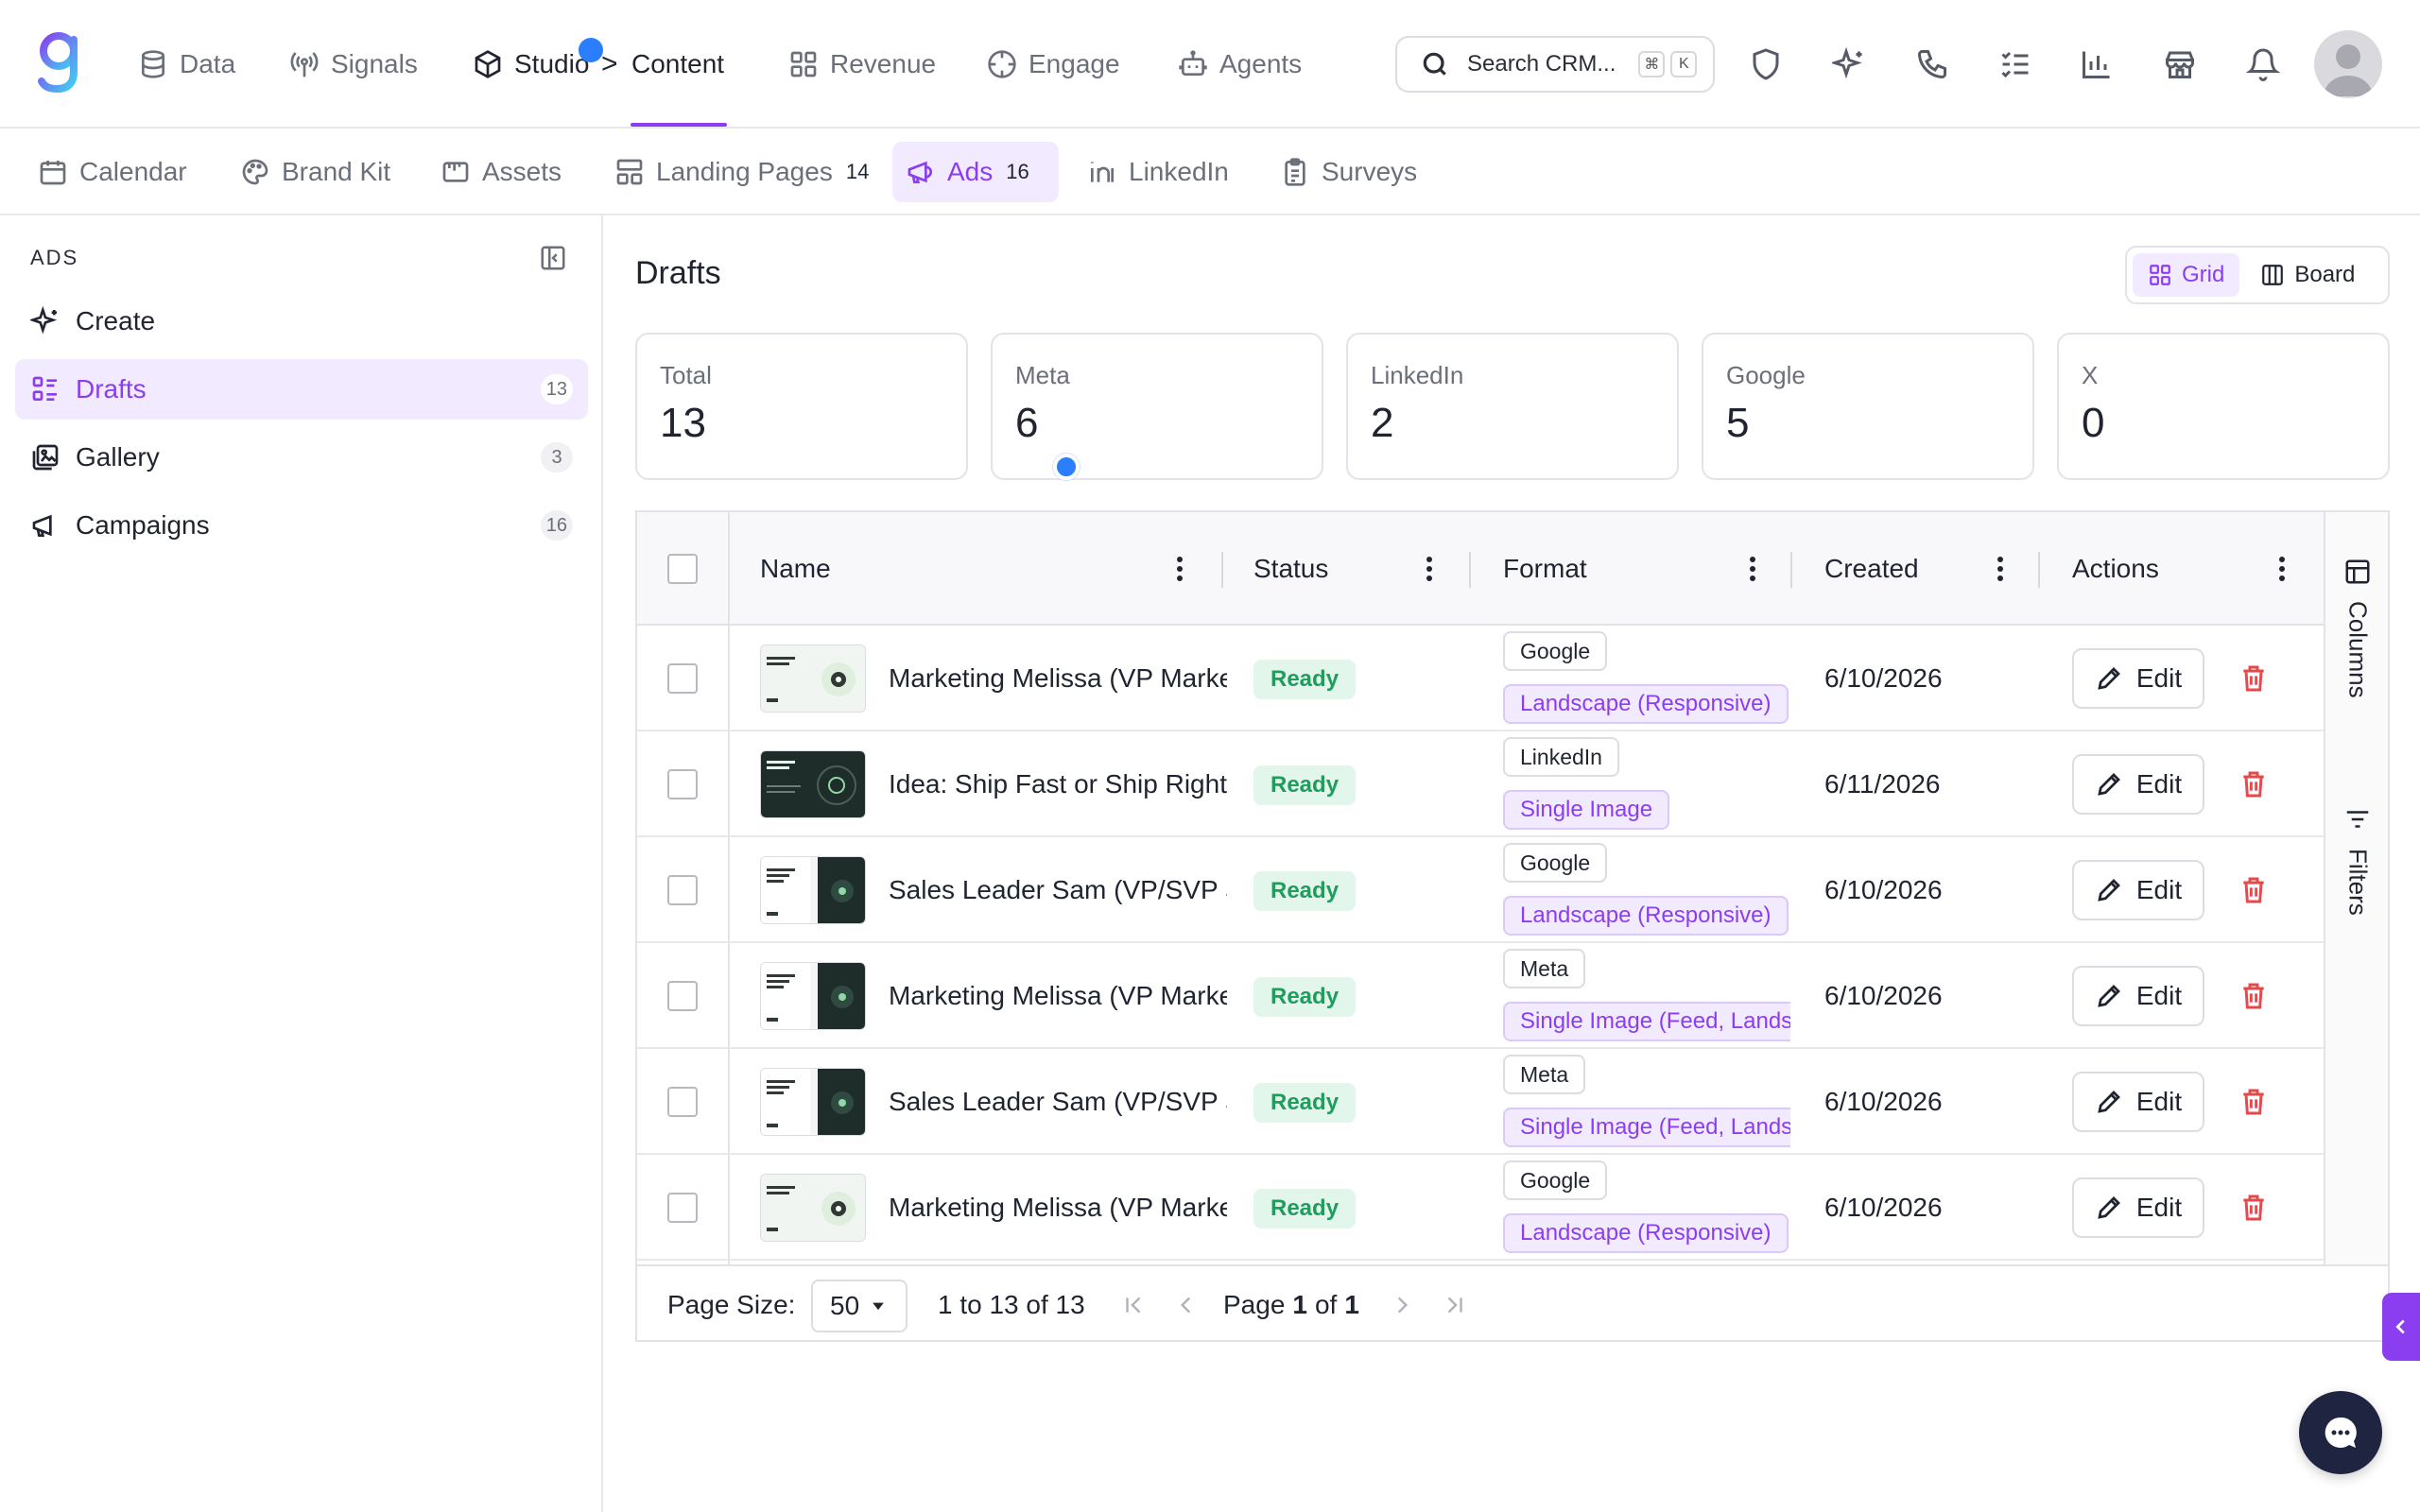 This screenshot has height=1512, width=2420. What do you see at coordinates (2186, 275) in the screenshot?
I see `grid-view-button: Grid` at bounding box center [2186, 275].